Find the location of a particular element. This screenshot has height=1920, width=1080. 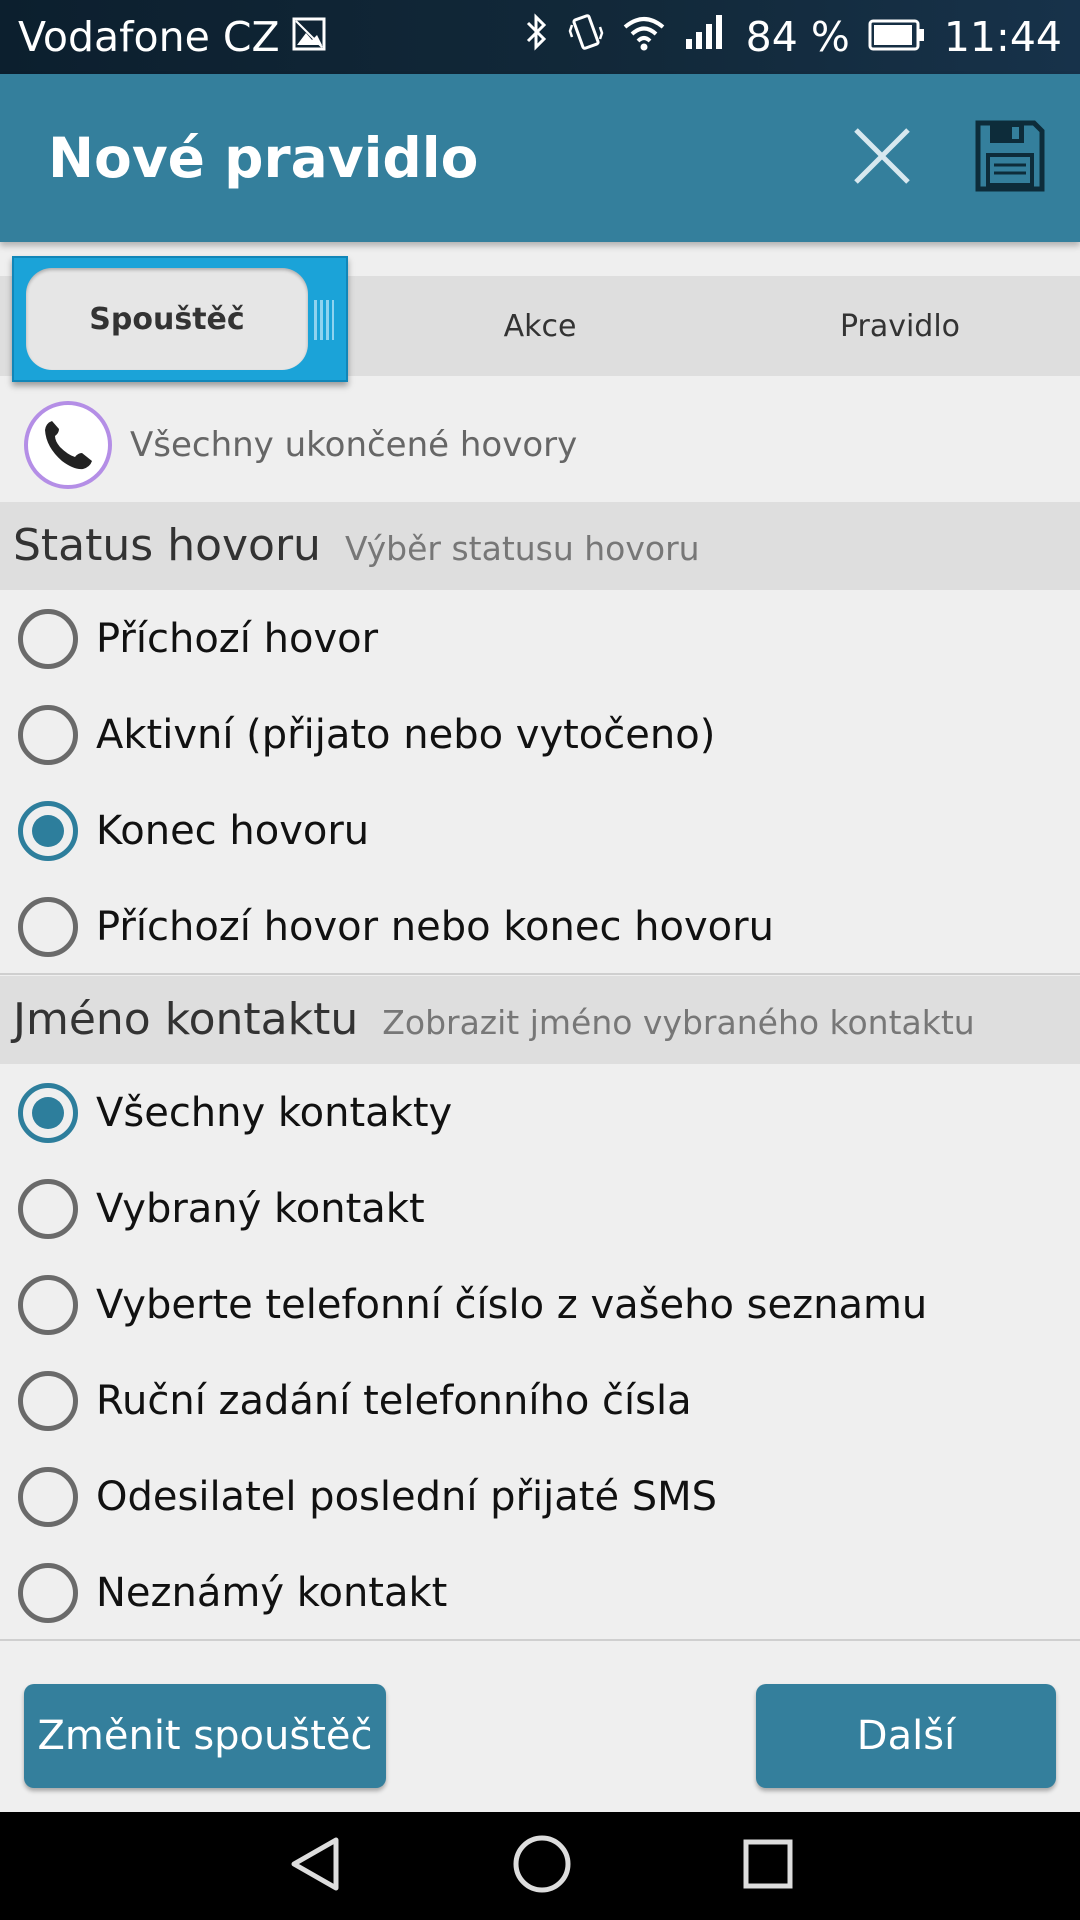

tab-spoustec: Spouštěč is located at coordinates (167, 319).